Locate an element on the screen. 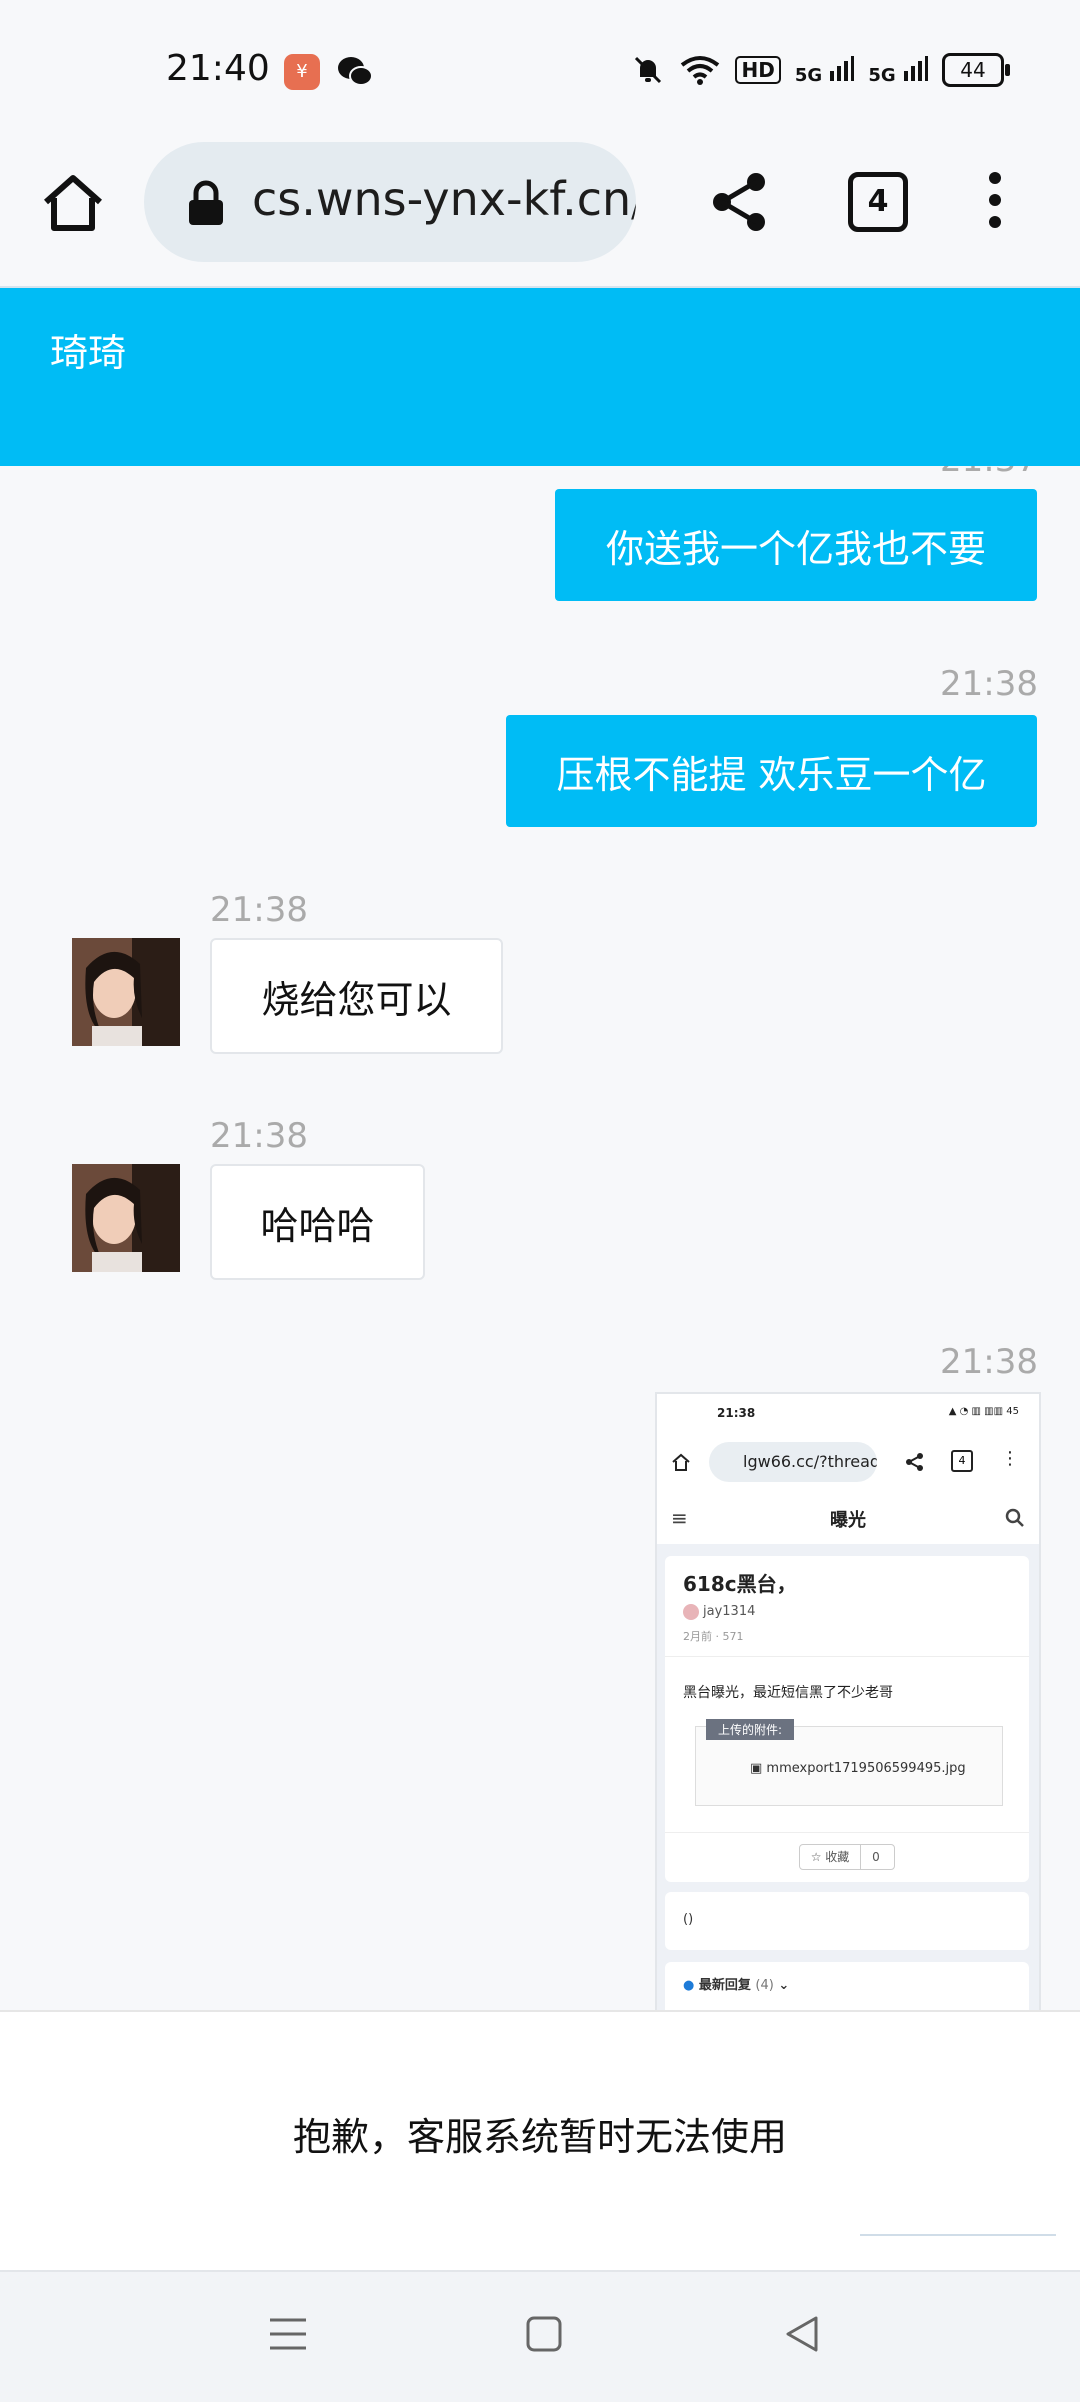  notice-text: 抱歉，客服系统暂时无法使用 is located at coordinates (539, 2137).